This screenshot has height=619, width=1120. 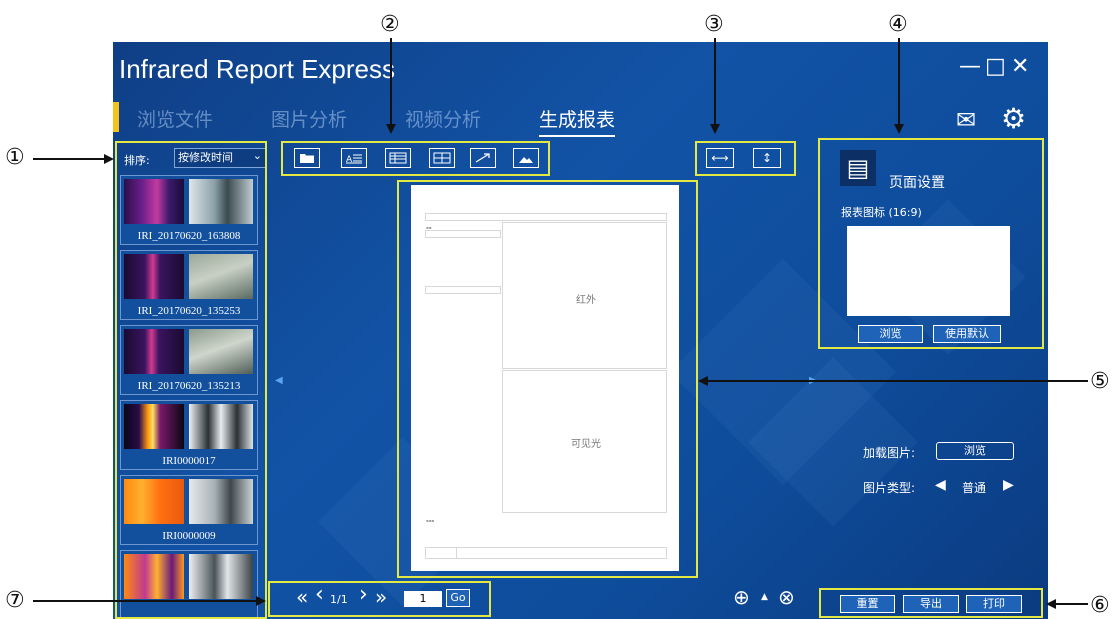 What do you see at coordinates (1072, 604) in the screenshot?
I see `callout-6-leader` at bounding box center [1072, 604].